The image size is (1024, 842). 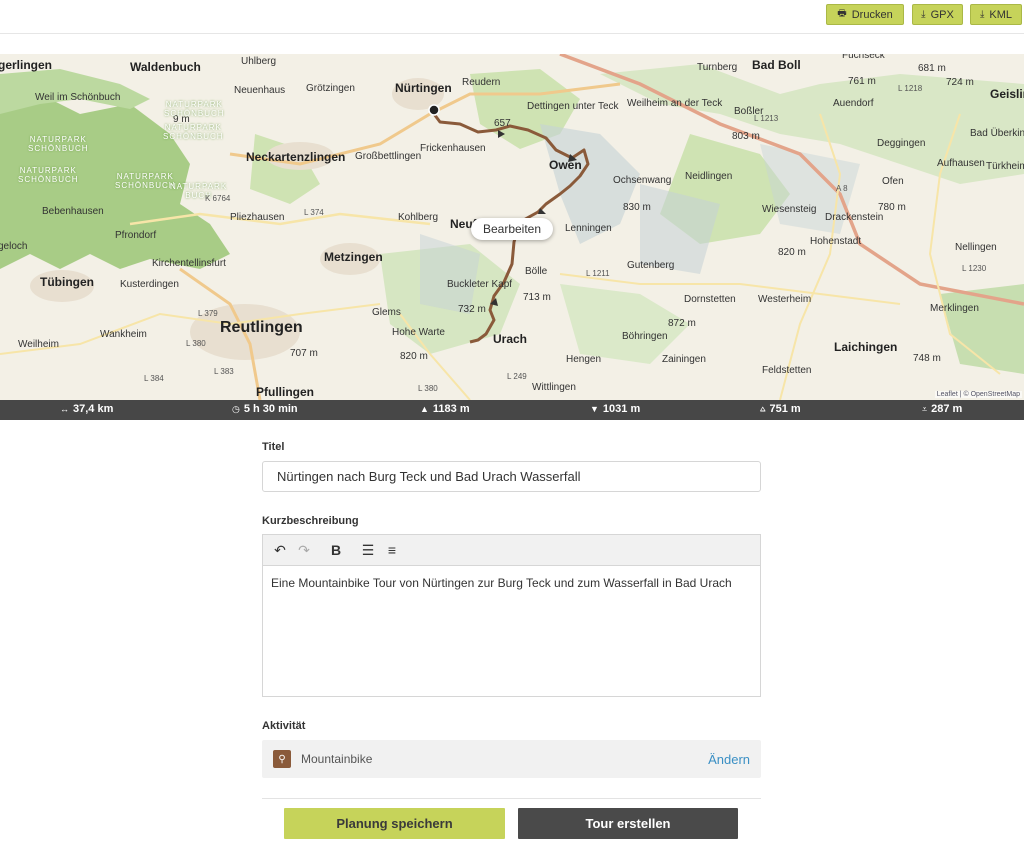 What do you see at coordinates (709, 176) in the screenshot?
I see `map-place-label: Neidlingen` at bounding box center [709, 176].